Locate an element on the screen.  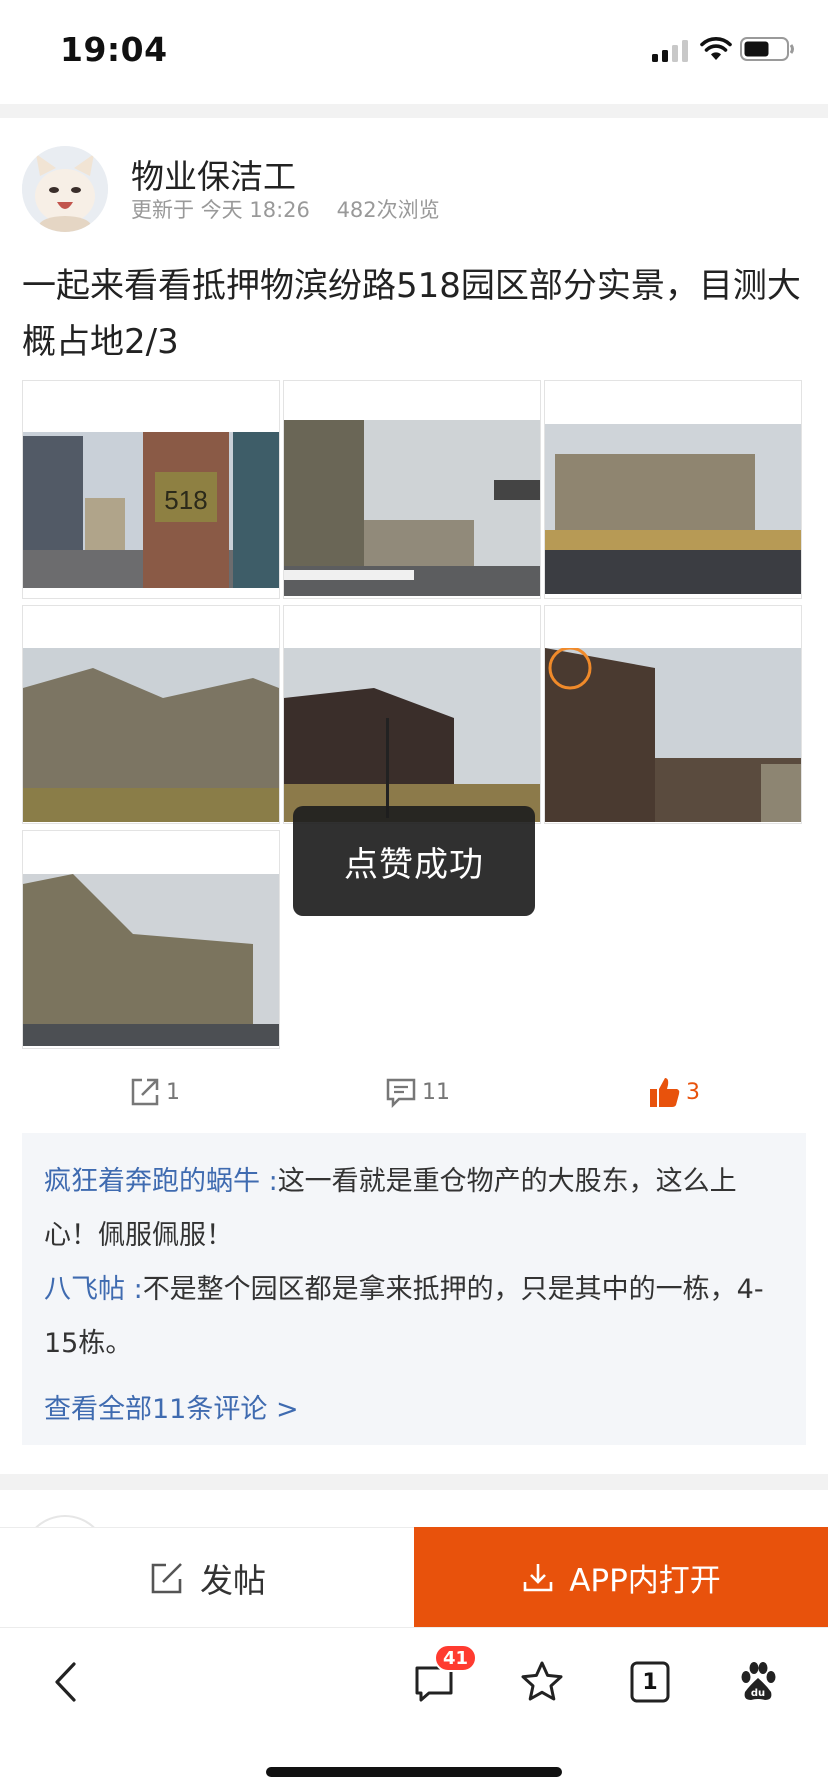
baidu-paw-icon: du is located at coordinates (758, 1681).